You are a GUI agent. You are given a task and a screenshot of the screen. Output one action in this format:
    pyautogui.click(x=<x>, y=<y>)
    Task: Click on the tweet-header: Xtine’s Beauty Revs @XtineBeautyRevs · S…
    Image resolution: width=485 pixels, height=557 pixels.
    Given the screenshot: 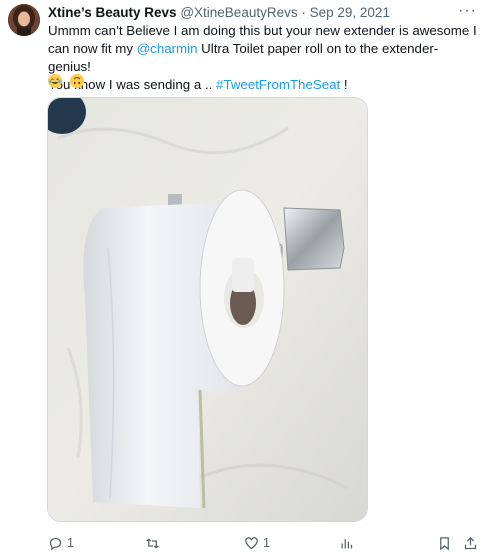 What is the action you would take?
    pyautogui.click(x=261, y=13)
    